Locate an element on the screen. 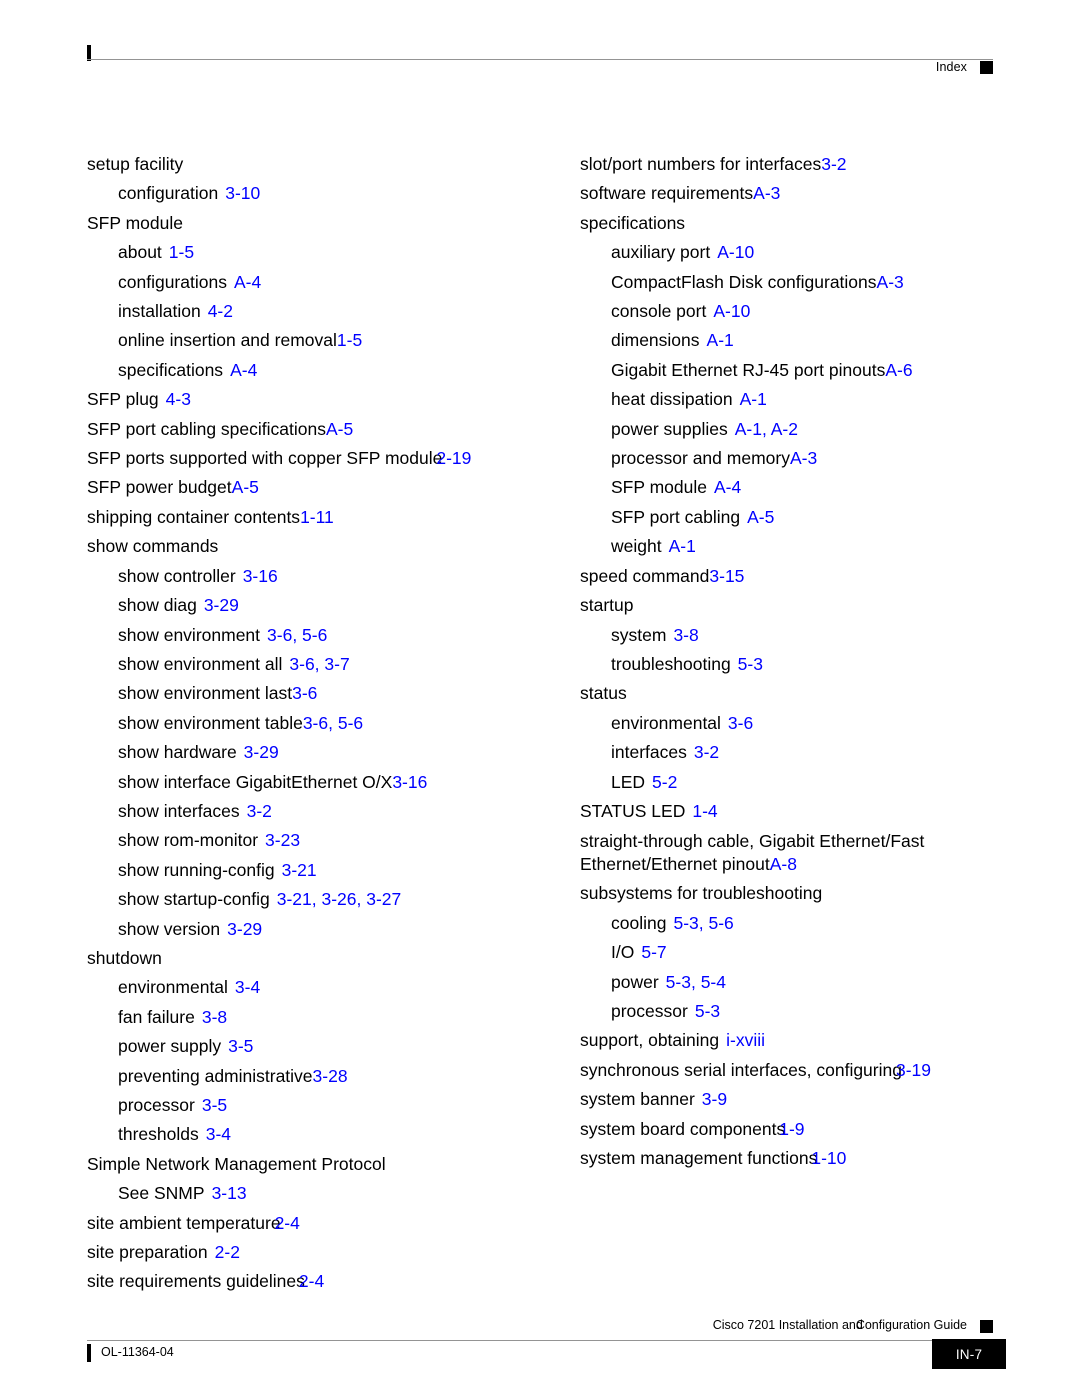 The height and width of the screenshot is (1397, 1080). index-page-reference: 2-19 is located at coordinates (453, 458).